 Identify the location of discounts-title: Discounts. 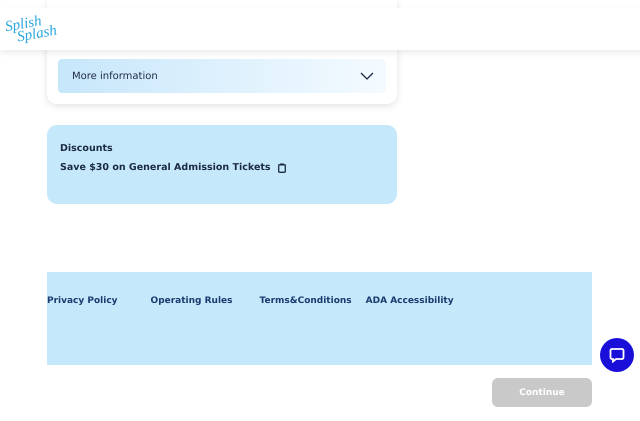
(87, 148).